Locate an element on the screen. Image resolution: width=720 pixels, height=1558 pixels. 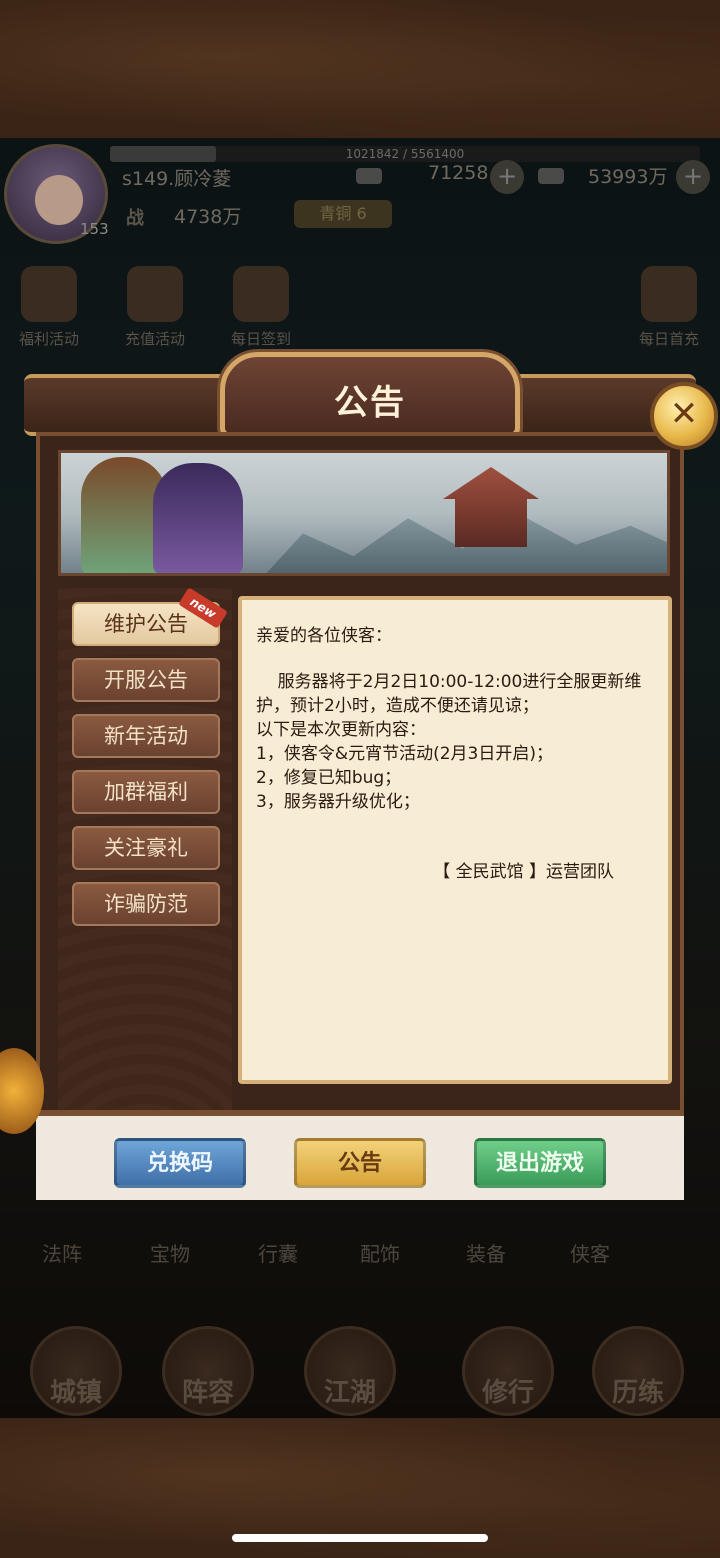
player-name: s149.顾冷菱 is located at coordinates (177, 179).